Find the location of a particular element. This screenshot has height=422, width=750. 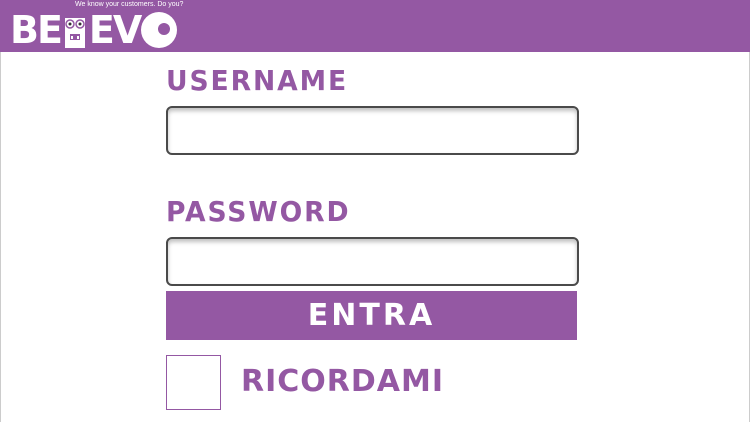

behevo-logo: BE EV is located at coordinates (94, 30).